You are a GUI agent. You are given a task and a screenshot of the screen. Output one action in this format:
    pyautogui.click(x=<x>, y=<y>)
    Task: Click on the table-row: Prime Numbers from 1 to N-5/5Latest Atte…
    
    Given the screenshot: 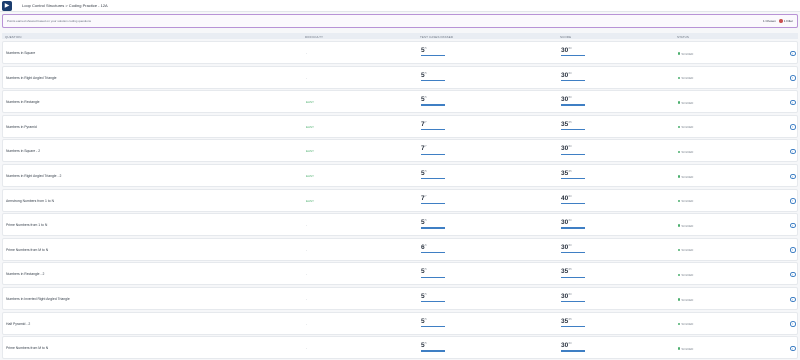 What is the action you would take?
    pyautogui.click(x=400, y=228)
    